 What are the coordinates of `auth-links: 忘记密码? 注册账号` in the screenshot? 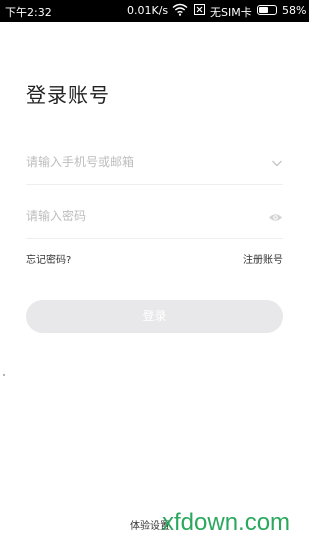 It's located at (154, 259).